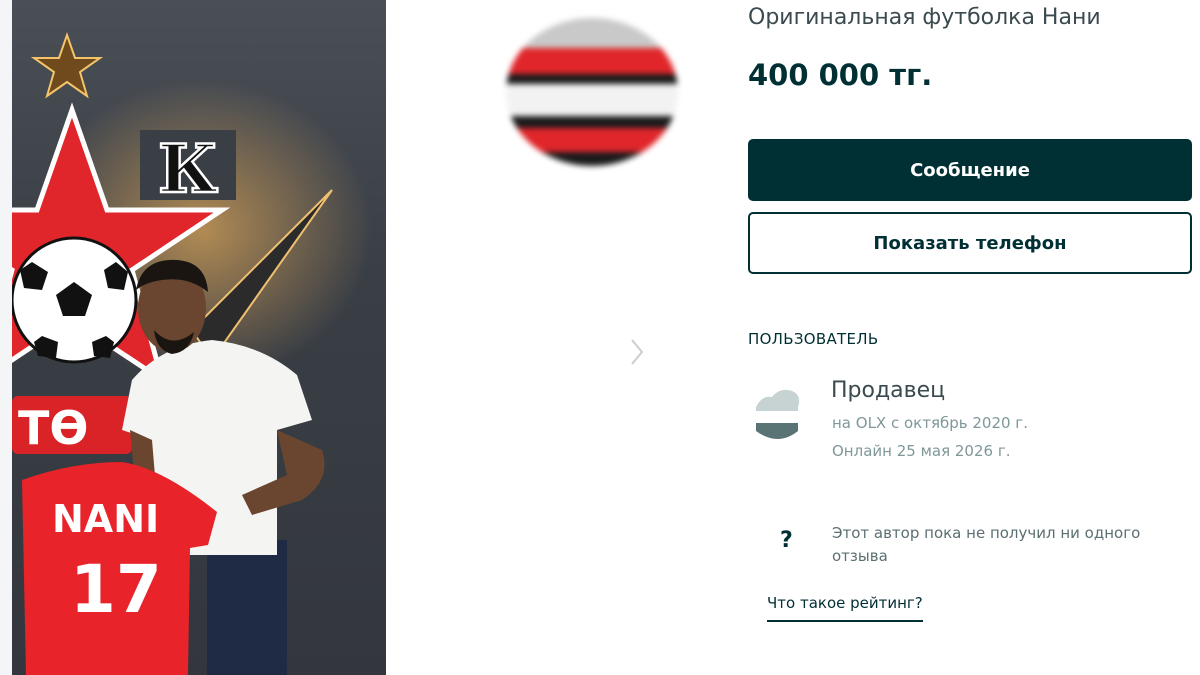  I want to click on seller-avatar, so click(778, 413).